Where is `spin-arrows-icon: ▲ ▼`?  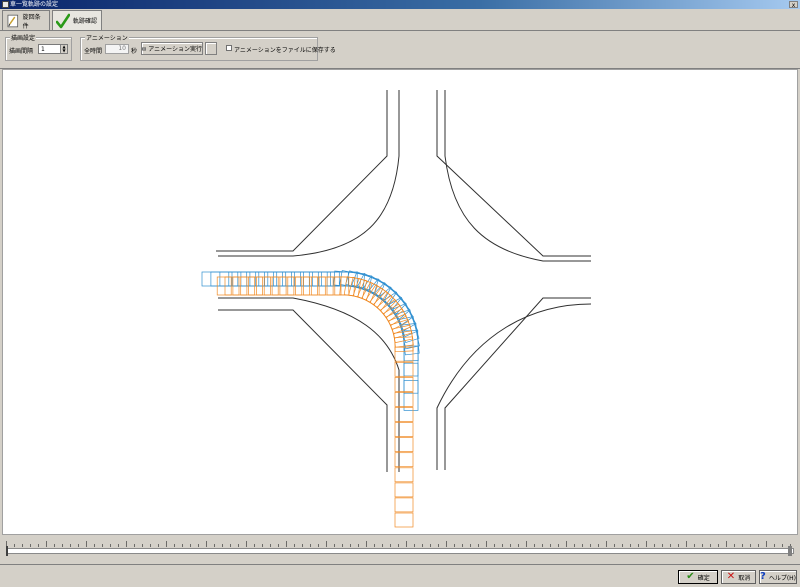
spin-arrows-icon: ▲ ▼ is located at coordinates (63, 49).